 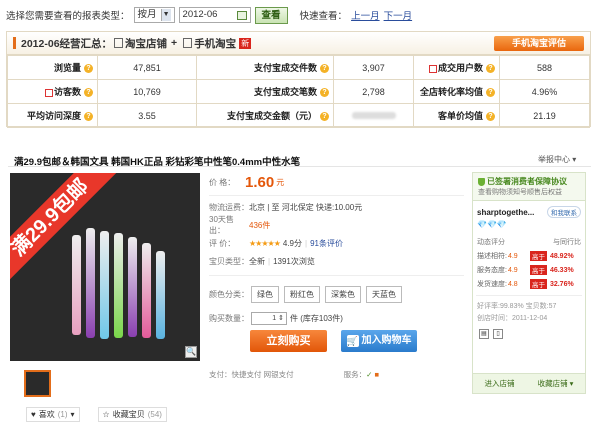 What do you see at coordinates (525, 270) in the screenshot?
I see `score-row: 服务态度: 4.9 高于 46.33%` at bounding box center [525, 270].